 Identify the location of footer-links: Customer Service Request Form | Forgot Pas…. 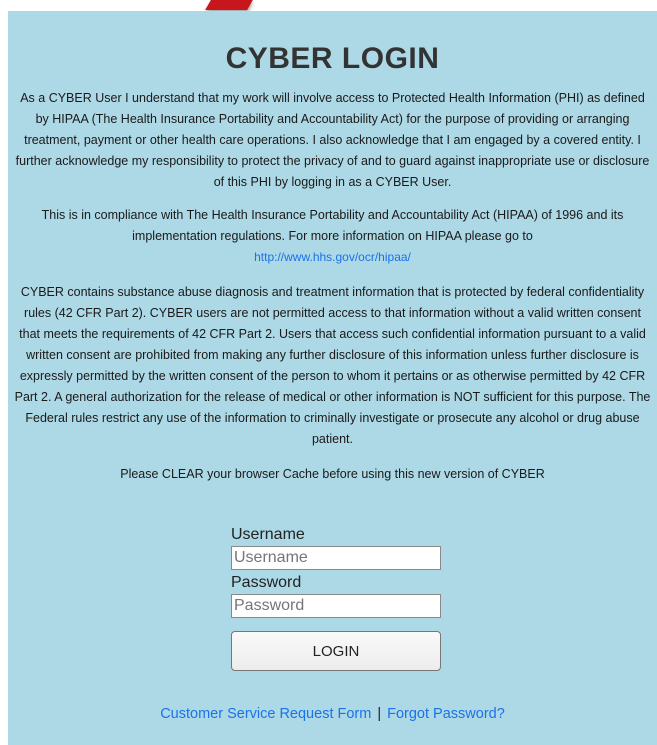
(332, 714).